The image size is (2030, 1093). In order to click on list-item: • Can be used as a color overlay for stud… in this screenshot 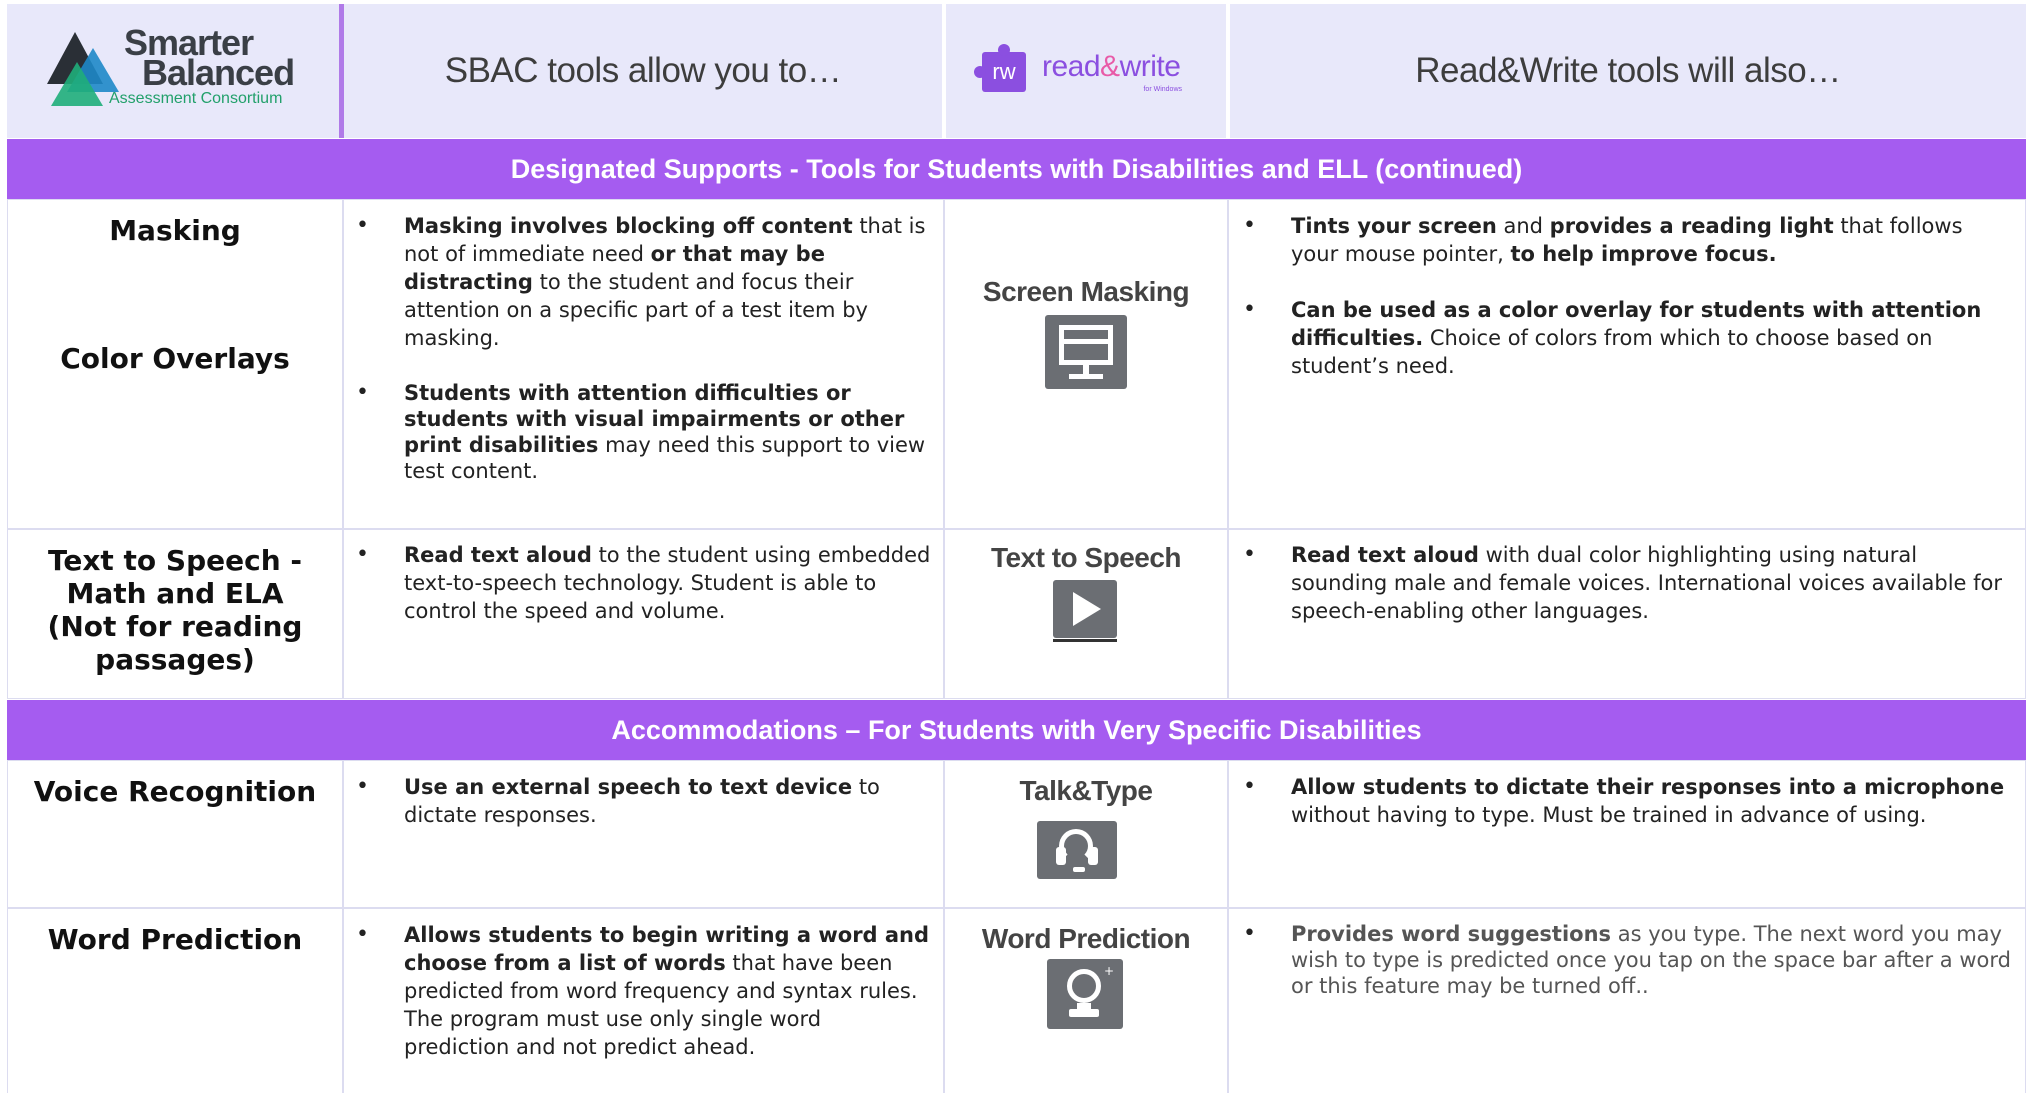, I will do `click(1612, 337)`.